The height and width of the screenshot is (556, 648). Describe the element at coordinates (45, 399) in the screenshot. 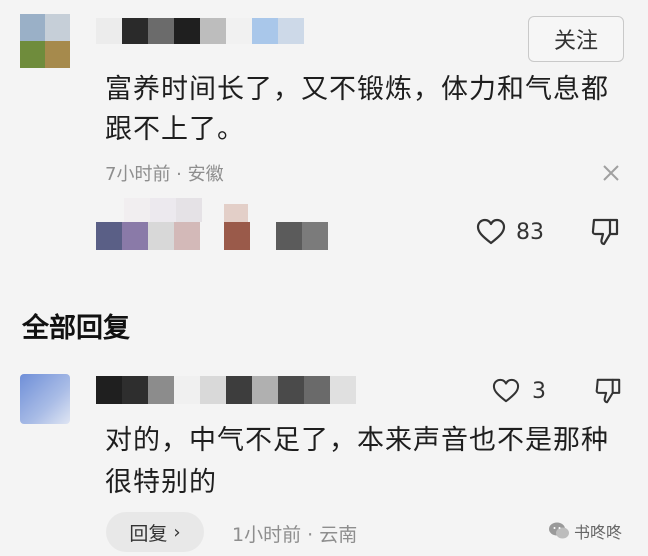

I see `reply-avatar` at that location.